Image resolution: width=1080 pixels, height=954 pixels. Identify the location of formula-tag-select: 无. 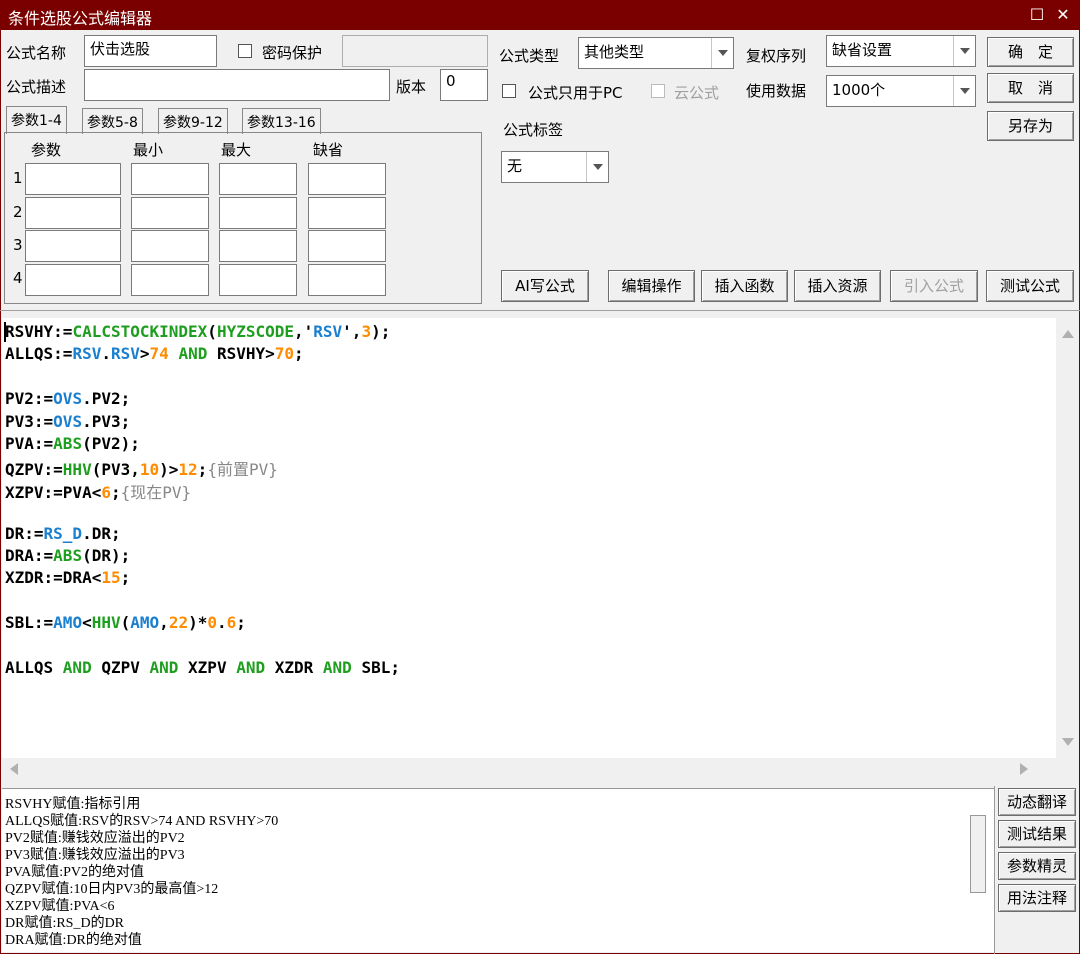
(555, 167).